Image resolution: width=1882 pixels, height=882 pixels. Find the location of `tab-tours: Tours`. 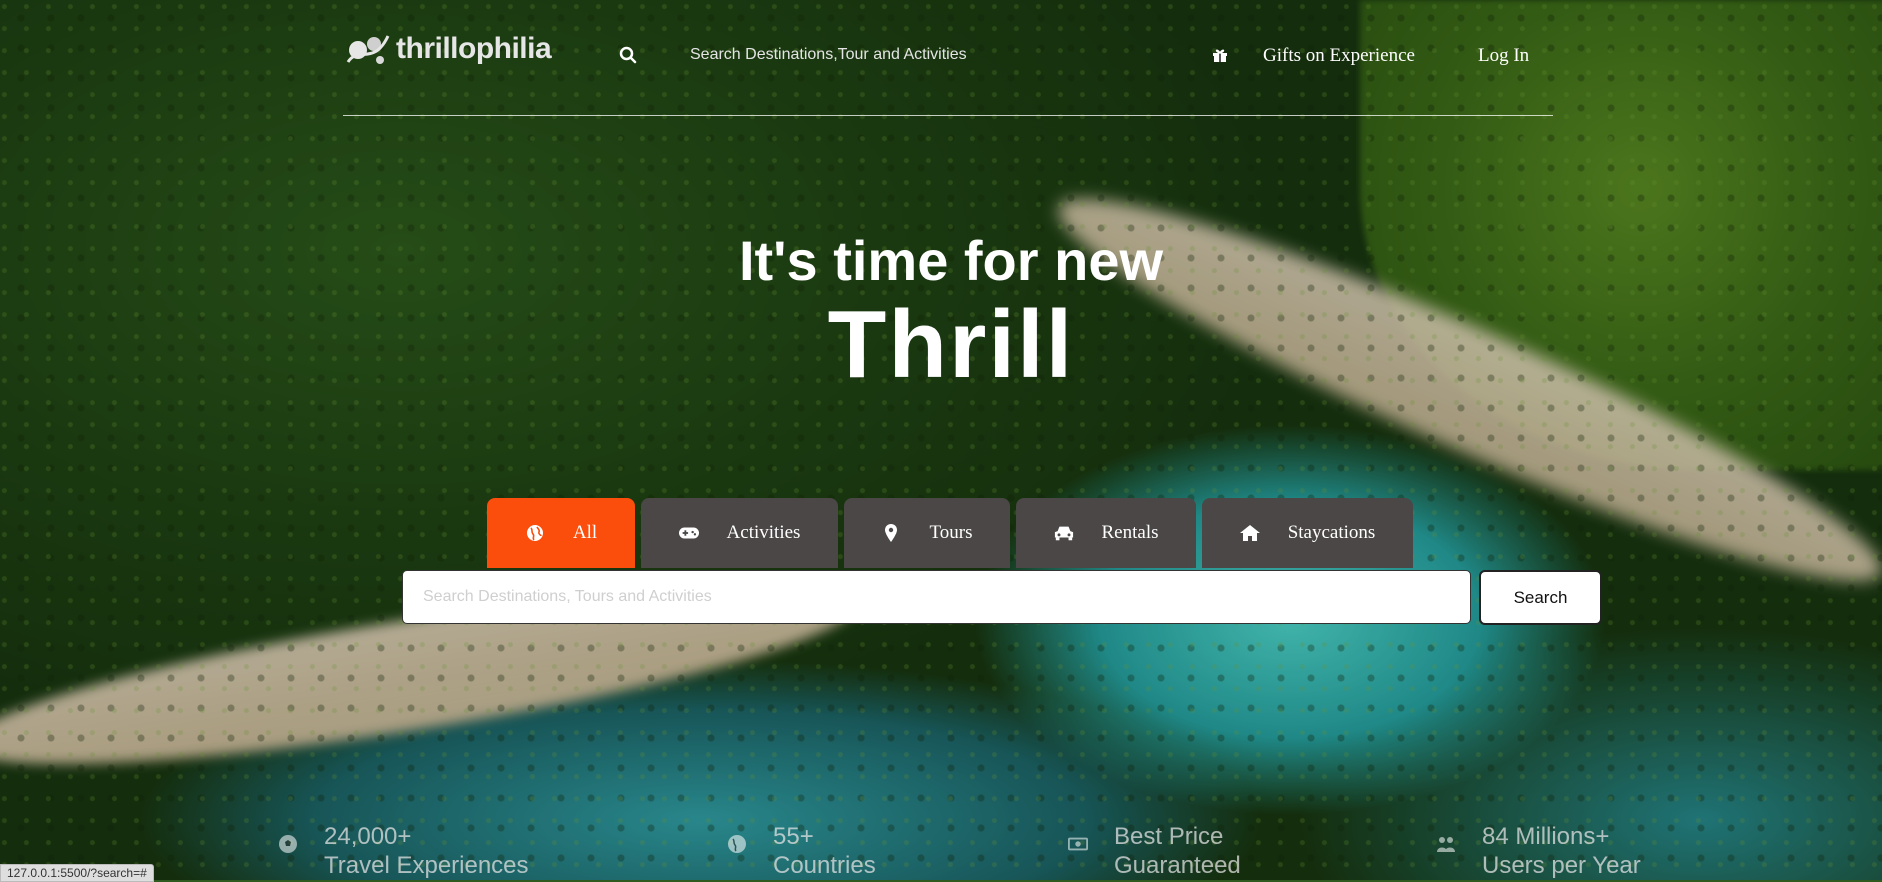

tab-tours: Tours is located at coordinates (927, 533).